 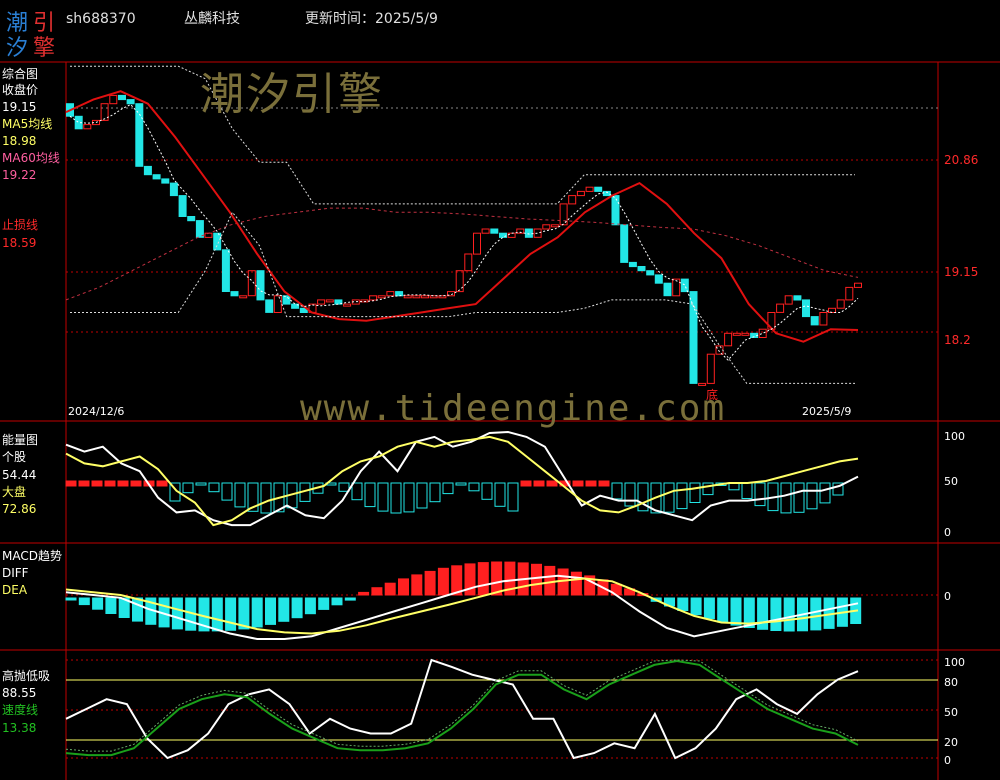 What do you see at coordinates (20, 440) in the screenshot?
I see `energy-panel-title: 能量图` at bounding box center [20, 440].